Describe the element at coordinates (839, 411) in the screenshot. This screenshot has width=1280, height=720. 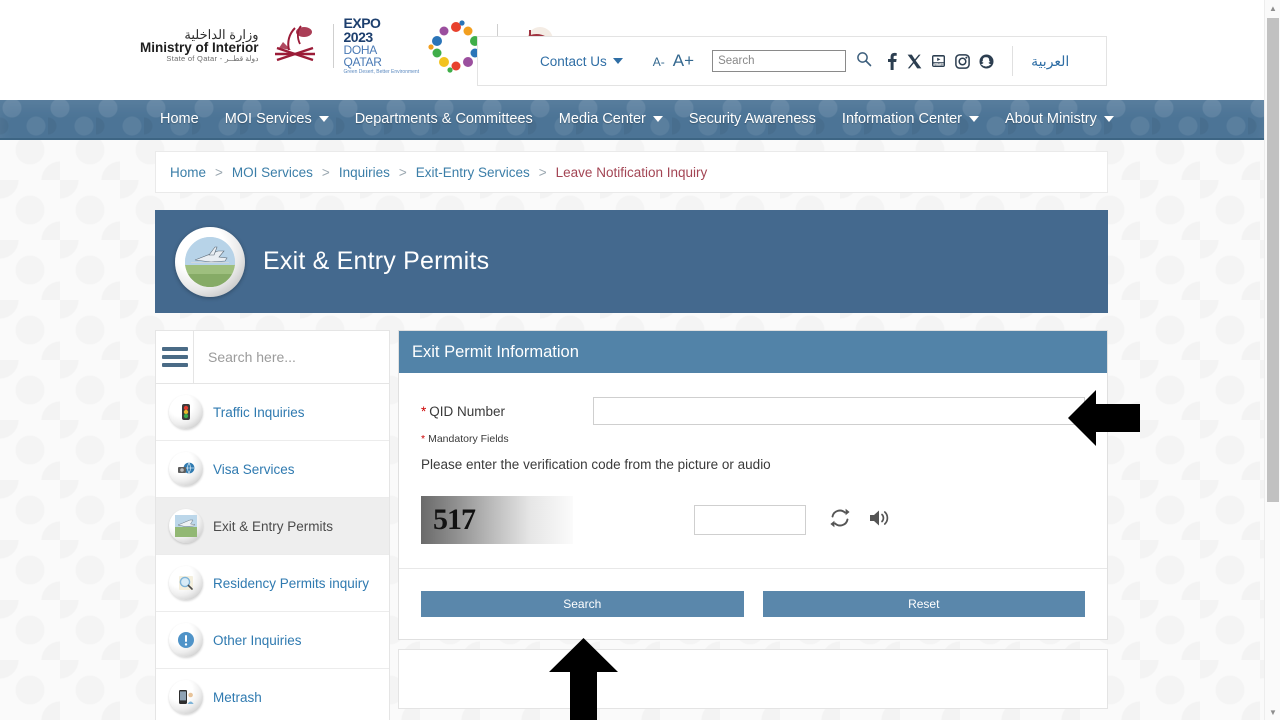
I see `qid-number-input` at that location.